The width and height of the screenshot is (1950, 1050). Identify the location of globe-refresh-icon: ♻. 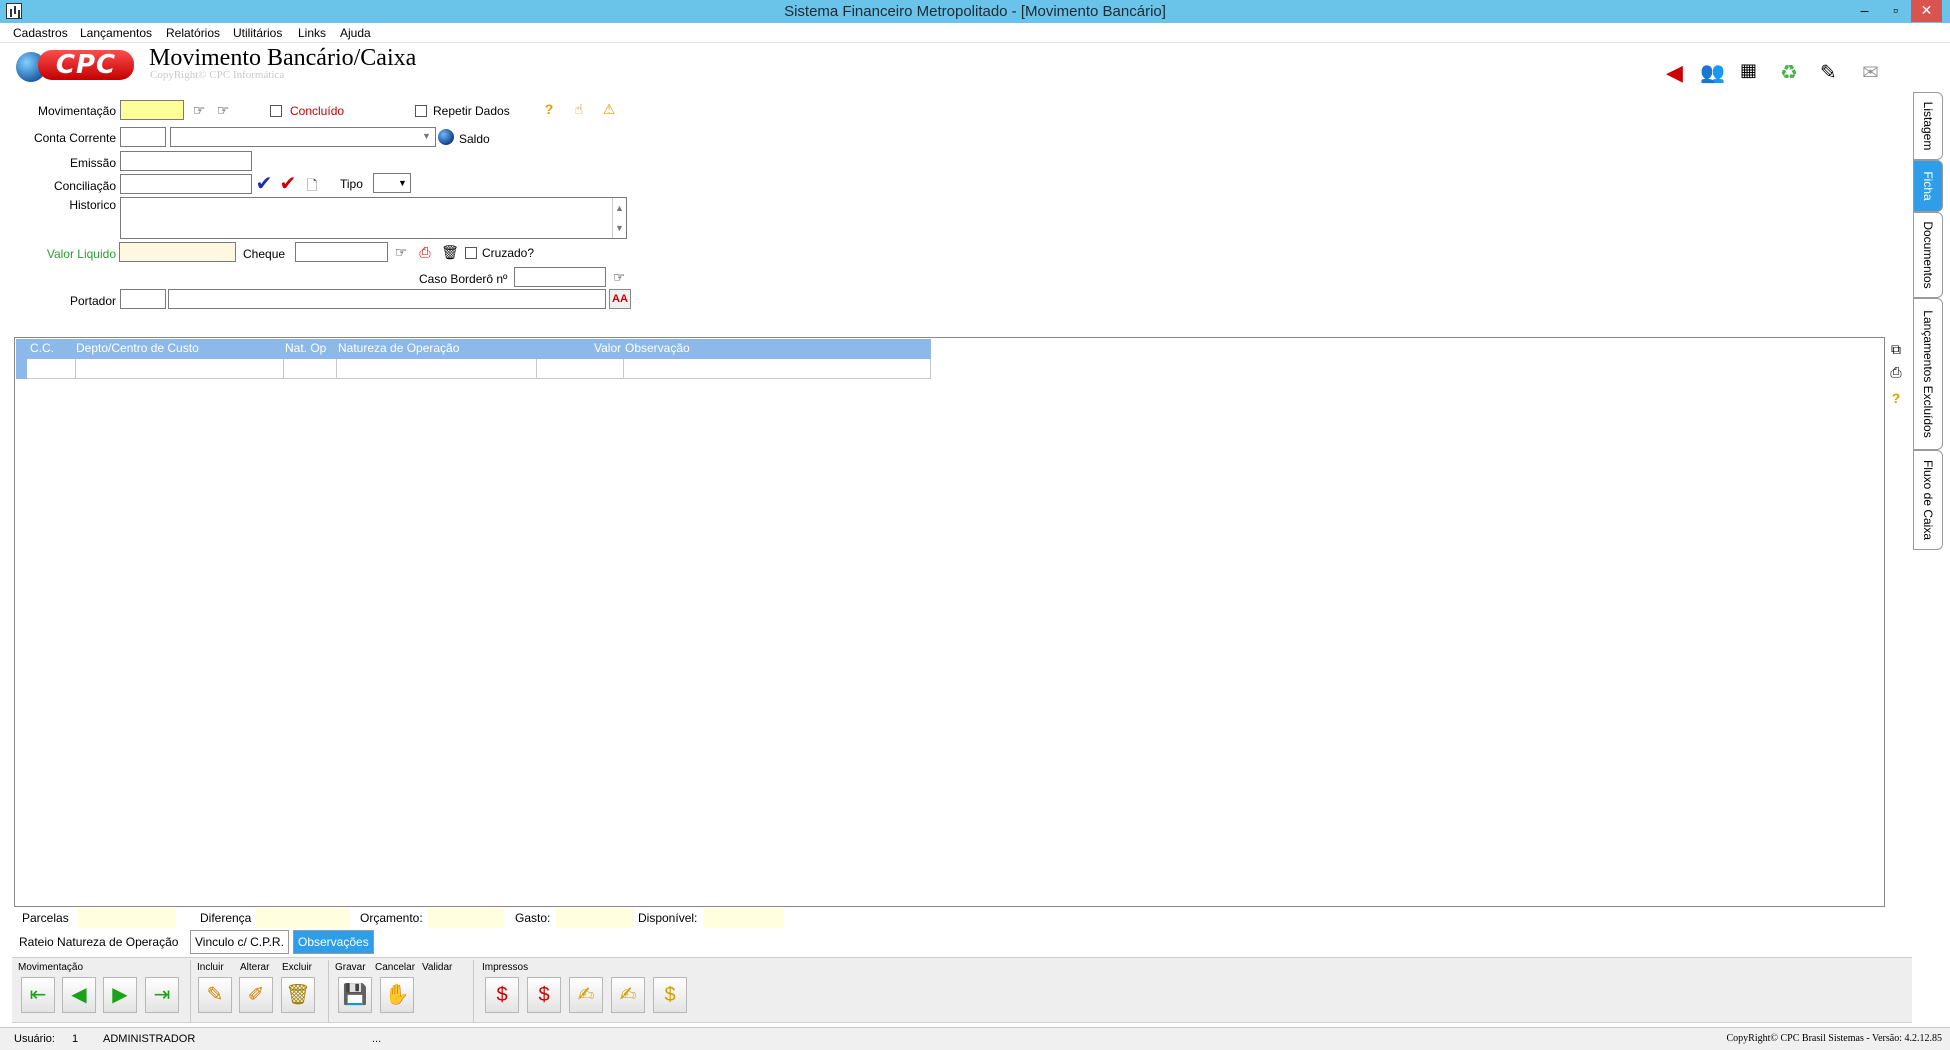
(1793, 73).